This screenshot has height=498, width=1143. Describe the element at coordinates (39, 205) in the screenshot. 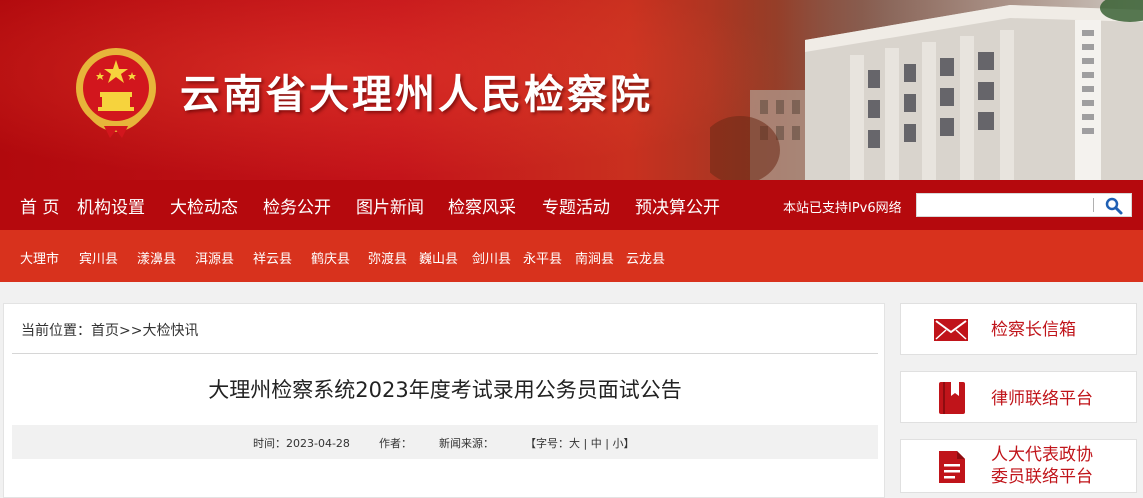

I see `nav-home: 首 页` at that location.